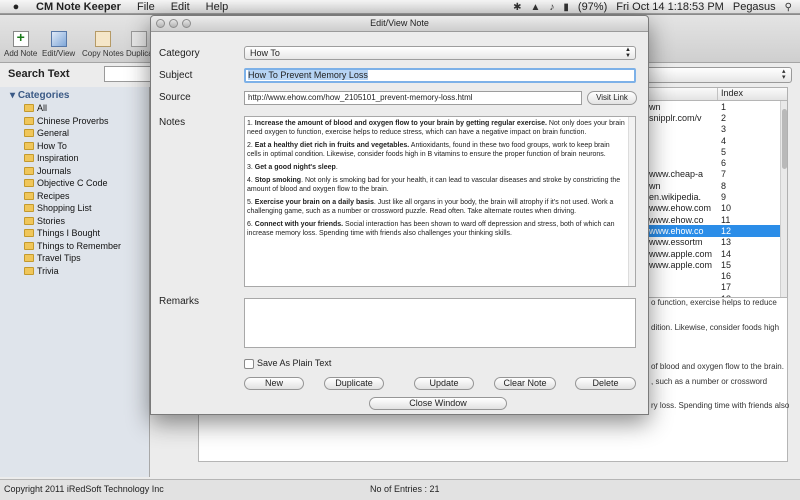  Describe the element at coordinates (72, 158) in the screenshot. I see `sidebar-item-inspiration: Inspiration` at that location.